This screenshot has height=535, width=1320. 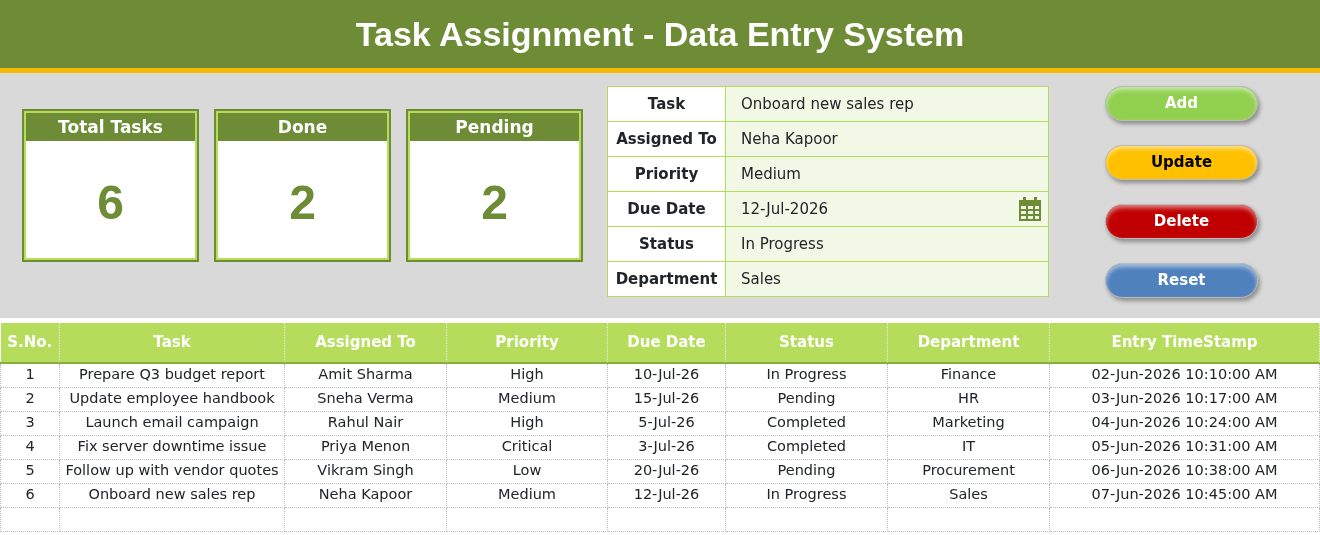 I want to click on field-label: Priority, so click(x=666, y=174).